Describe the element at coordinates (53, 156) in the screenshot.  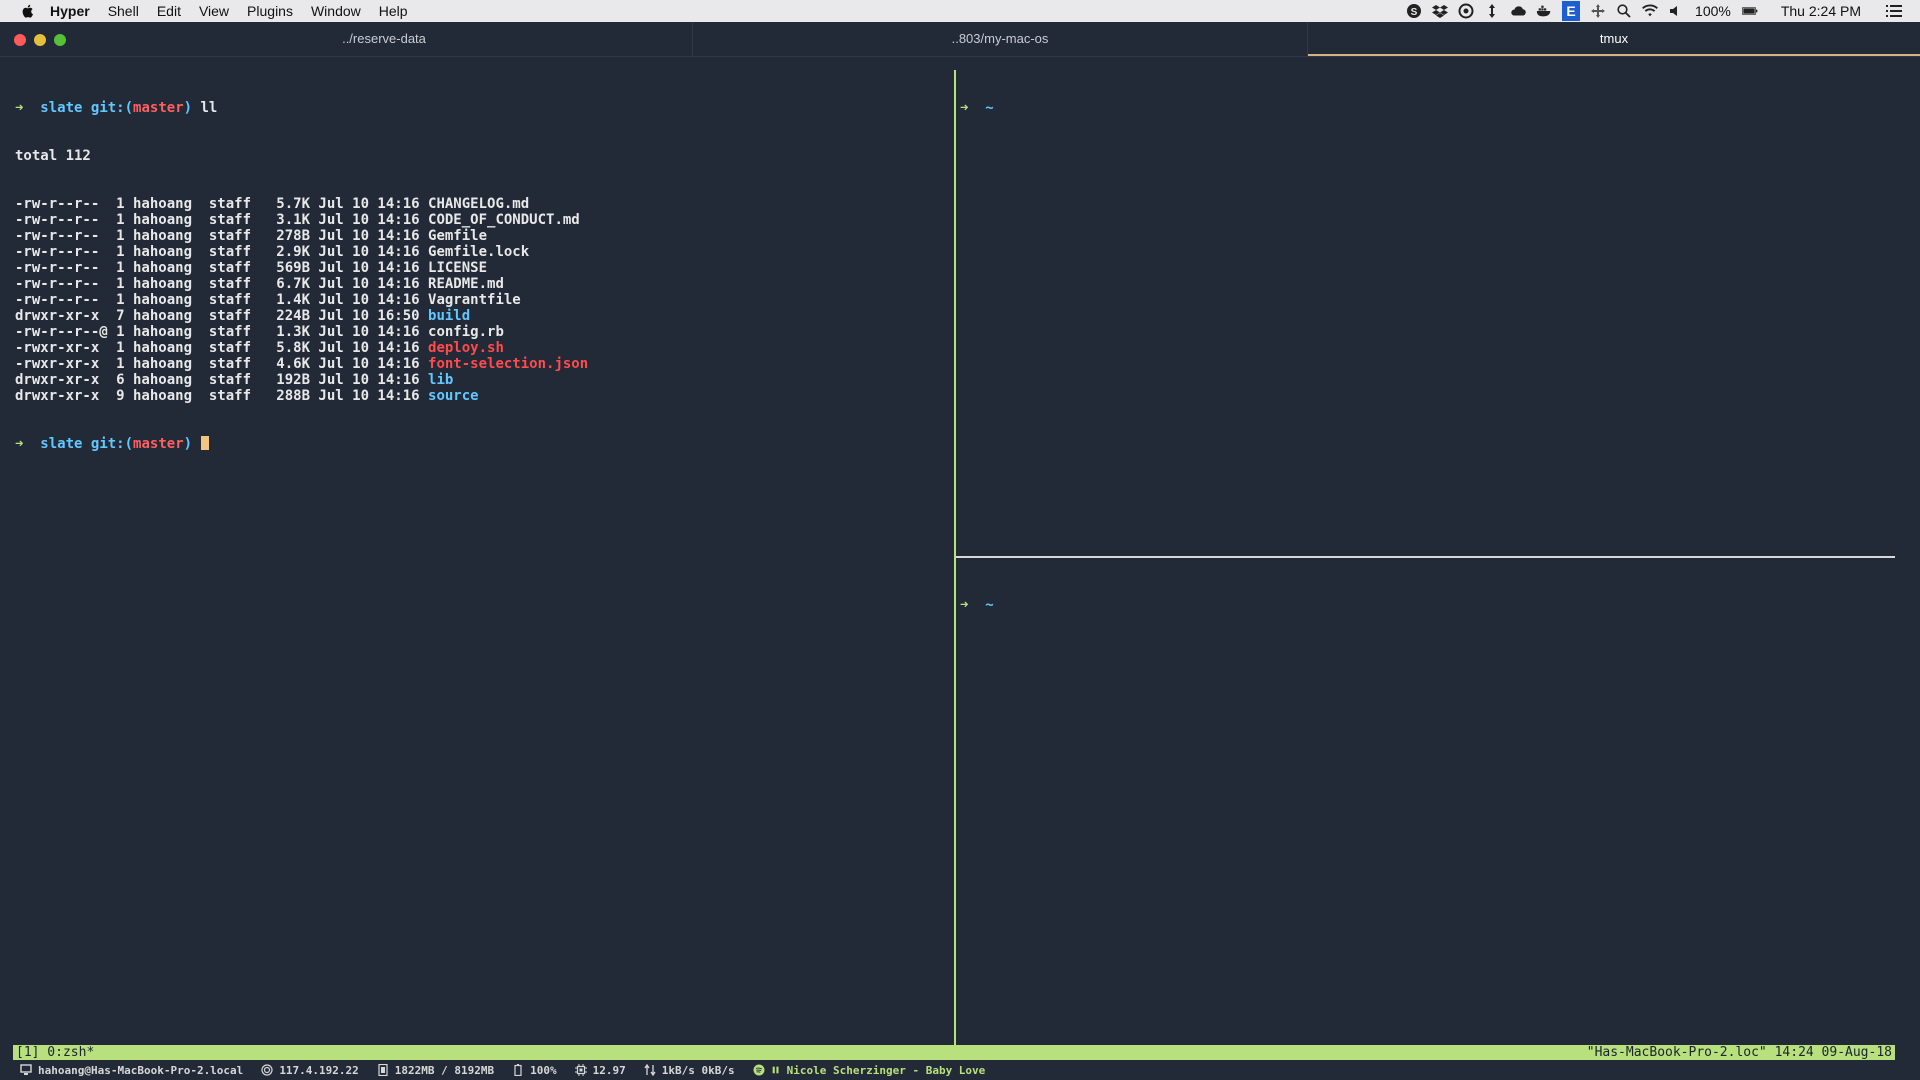
I see `listing-total: total 112` at that location.